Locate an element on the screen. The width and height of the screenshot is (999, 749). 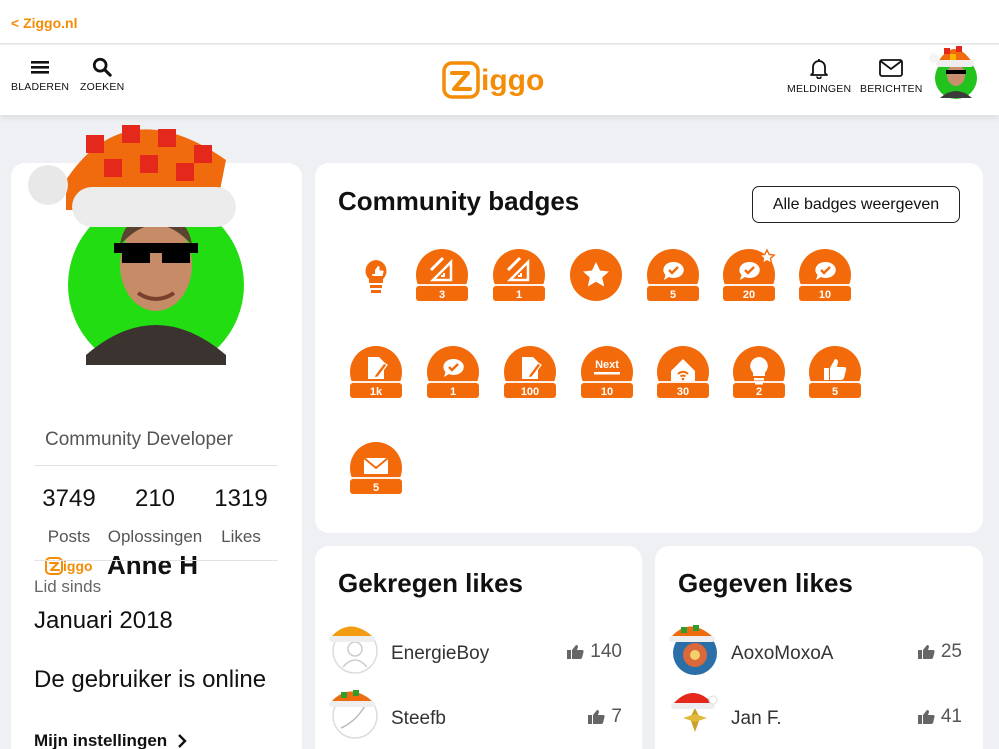
like-username: AoxoMoxoA is located at coordinates (782, 653).